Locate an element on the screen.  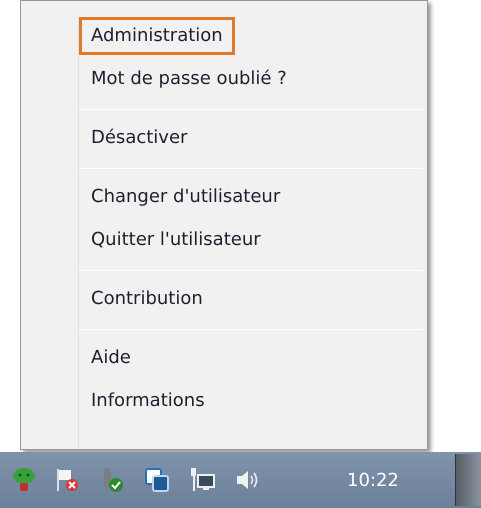
menu-item: Quitter l'utilisateur is located at coordinates (176, 239).